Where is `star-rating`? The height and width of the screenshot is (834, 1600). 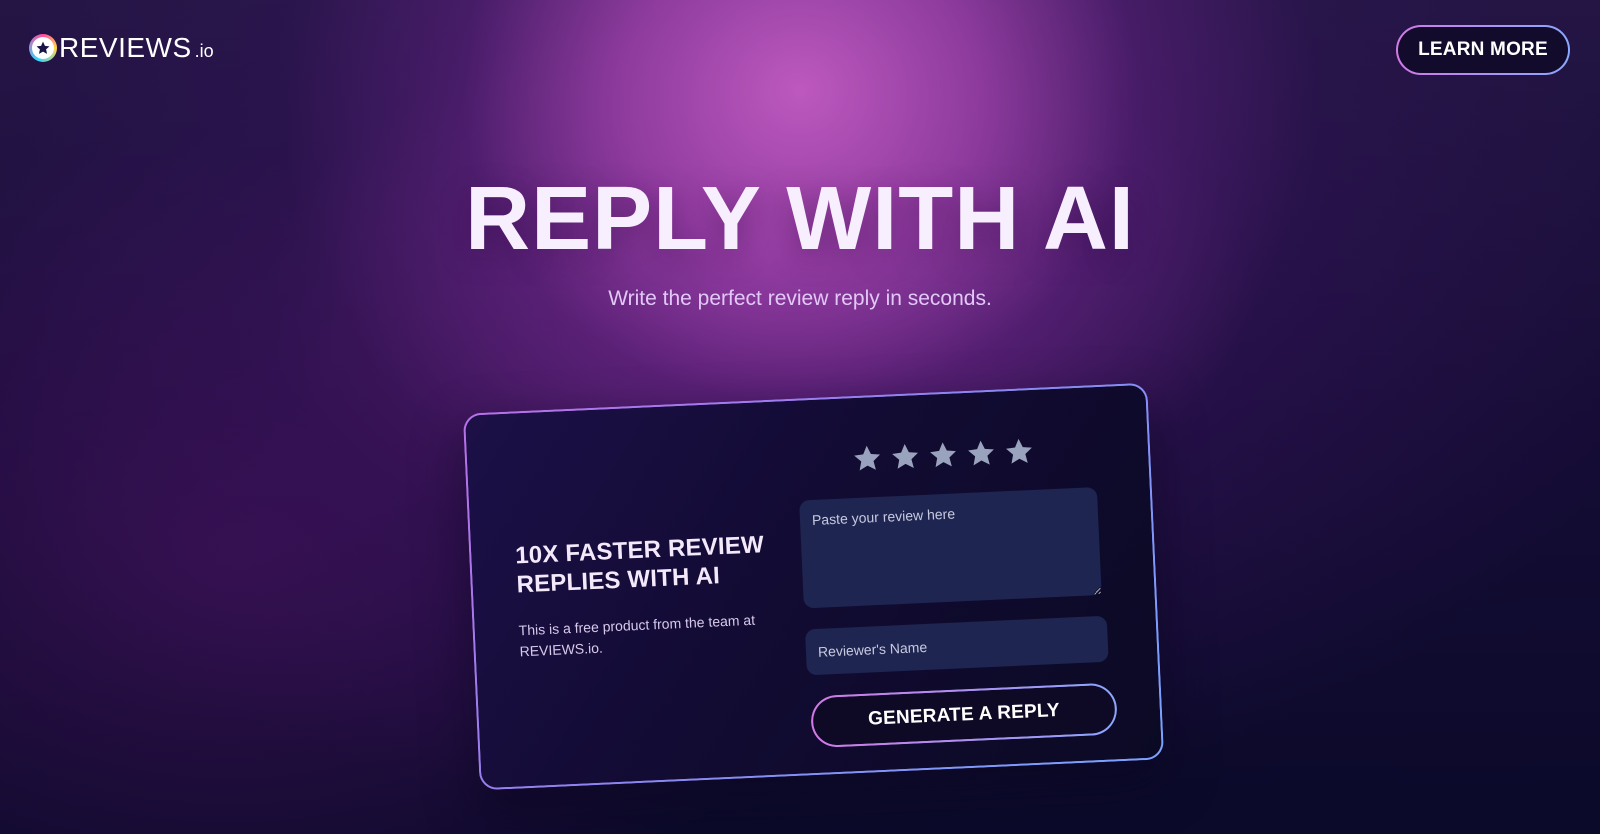 star-rating is located at coordinates (943, 455).